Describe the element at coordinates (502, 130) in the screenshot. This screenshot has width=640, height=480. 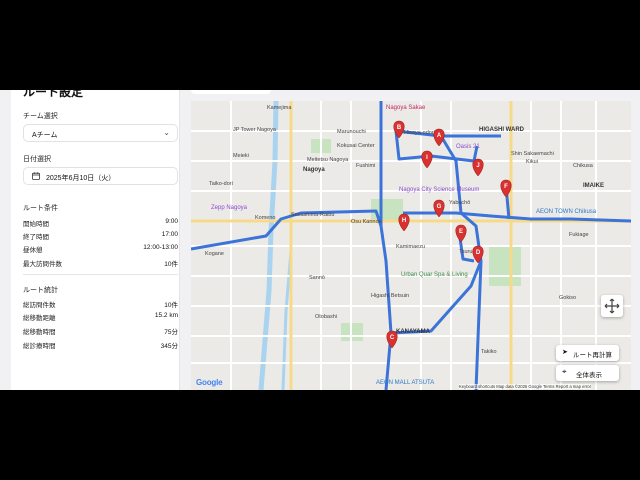
I see `map-label: HIGASHI WARD` at that location.